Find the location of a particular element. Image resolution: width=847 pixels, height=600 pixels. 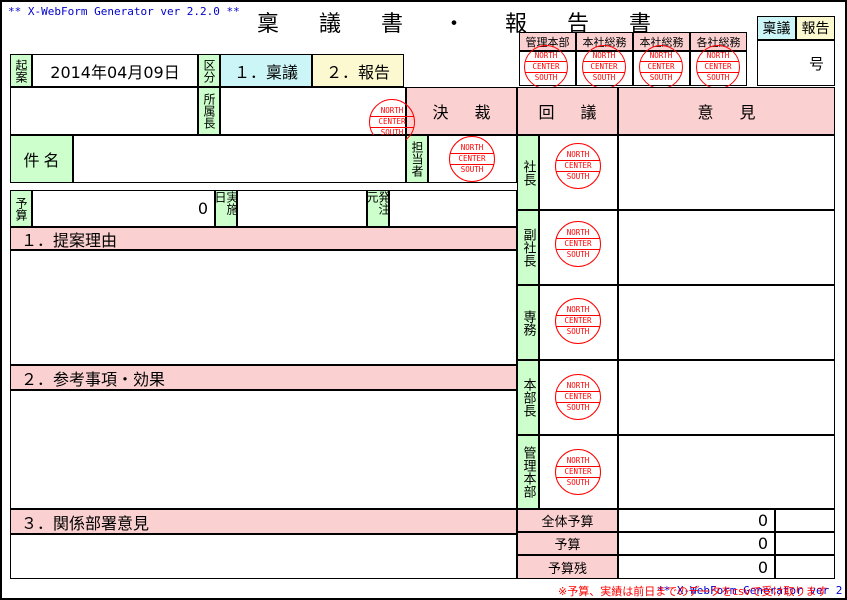

label-hacchumoto: 発注元 is located at coordinates (378, 208).